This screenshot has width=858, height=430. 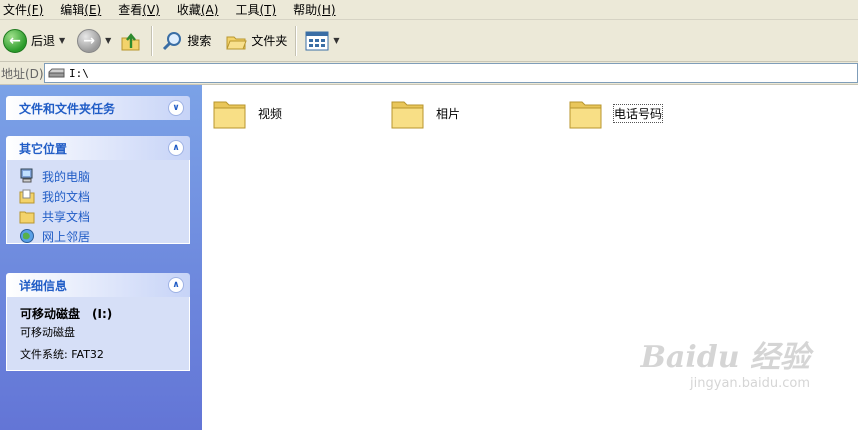 I want to click on up-folder-button, so click(x=131, y=41).